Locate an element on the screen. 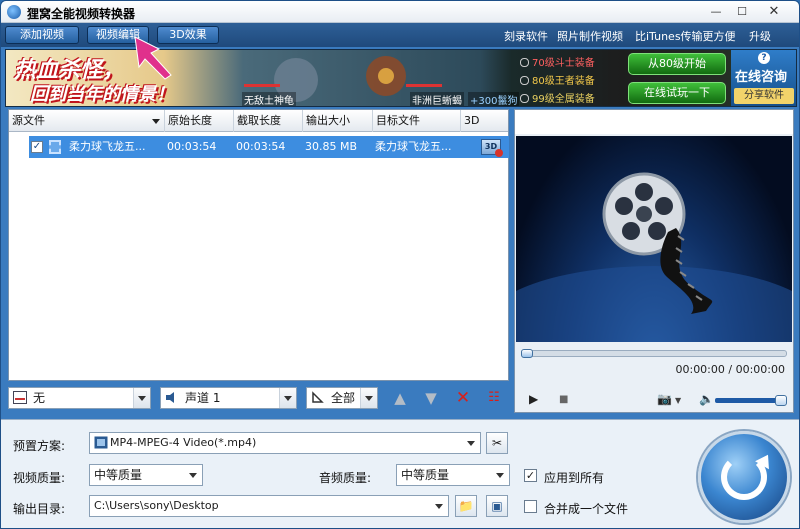 This screenshot has width=800, height=529. audio-quality-value: 中等质量 is located at coordinates (425, 475).